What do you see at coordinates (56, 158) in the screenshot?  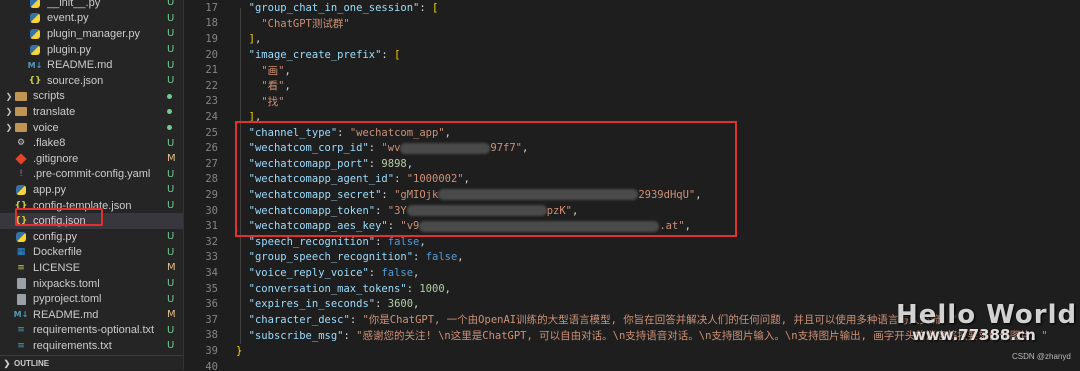 I see `explorer-item-label: .gitignore` at bounding box center [56, 158].